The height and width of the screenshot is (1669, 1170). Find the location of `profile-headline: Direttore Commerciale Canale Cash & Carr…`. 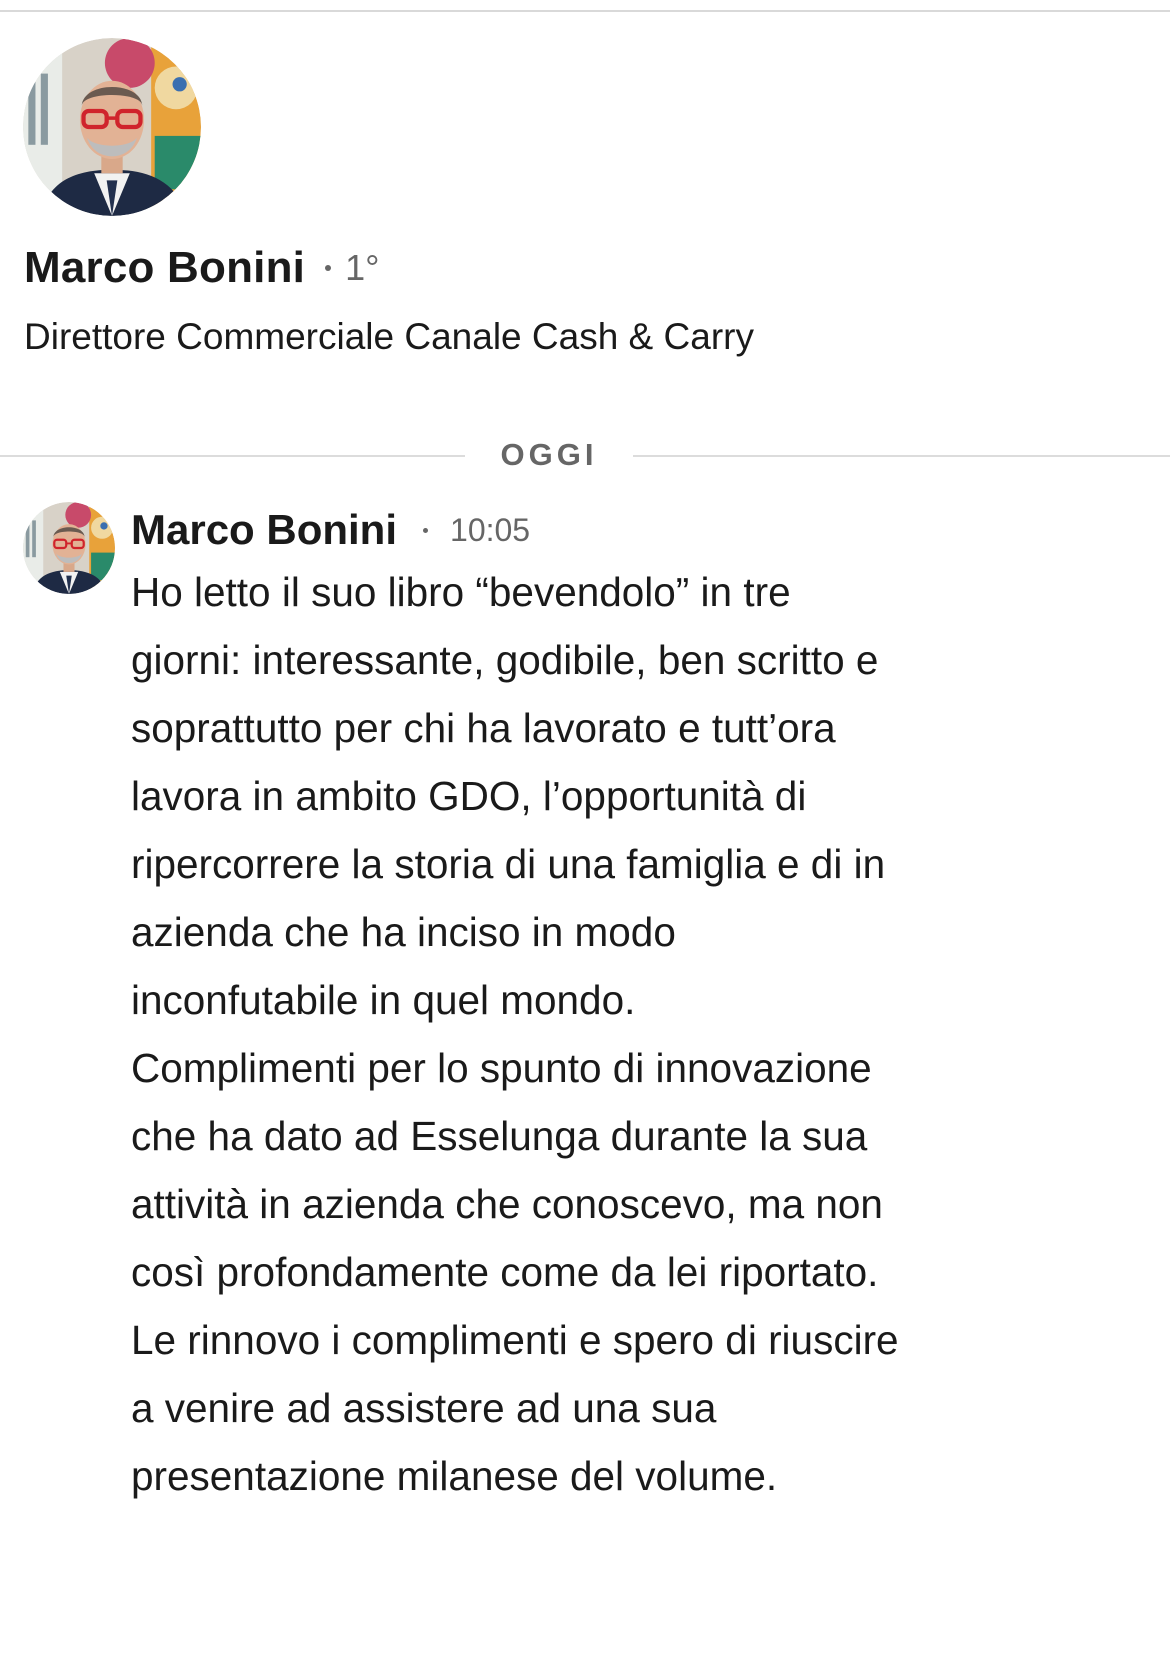

profile-headline: Direttore Commerciale Canale Cash & Carr… is located at coordinates (389, 336).